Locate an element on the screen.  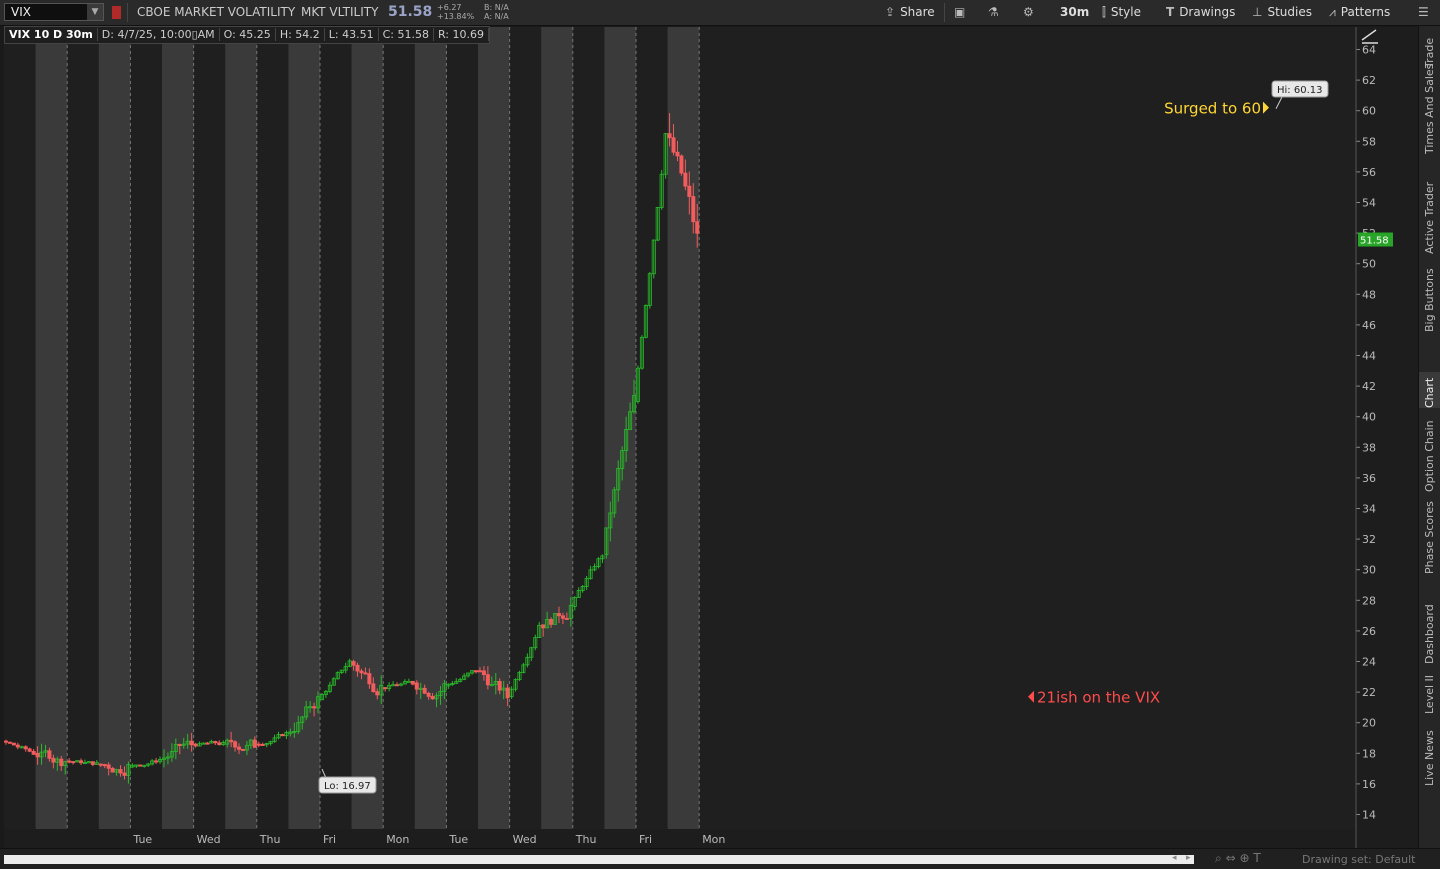
y-tick-label: 20 is located at coordinates (1369, 723).